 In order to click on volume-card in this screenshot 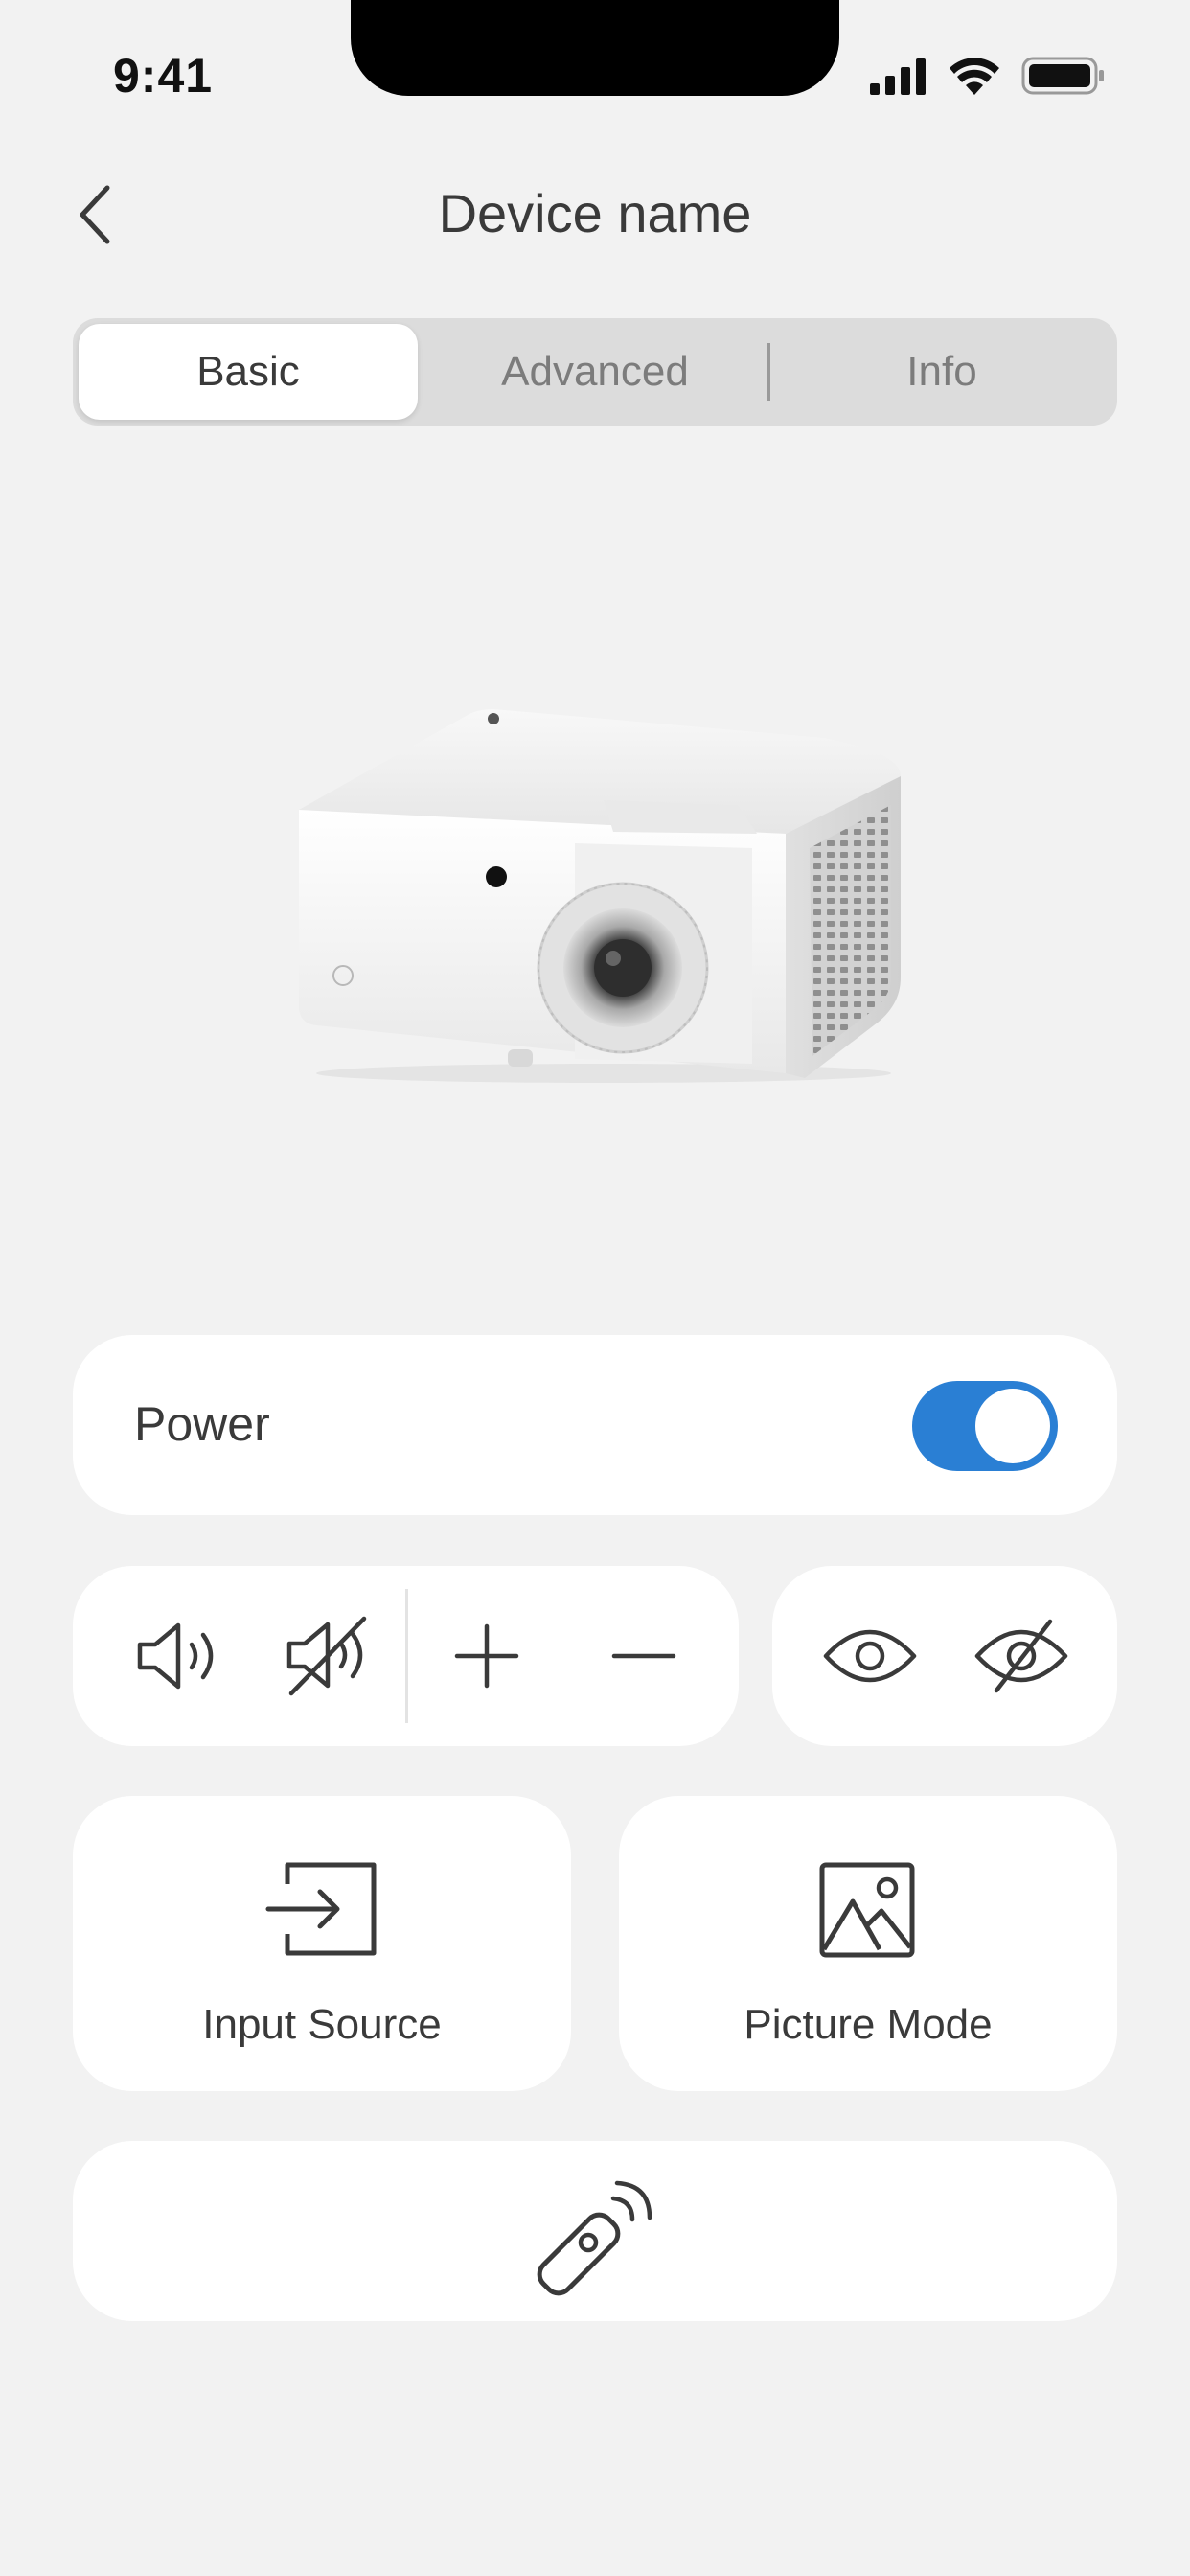, I will do `click(406, 1656)`.